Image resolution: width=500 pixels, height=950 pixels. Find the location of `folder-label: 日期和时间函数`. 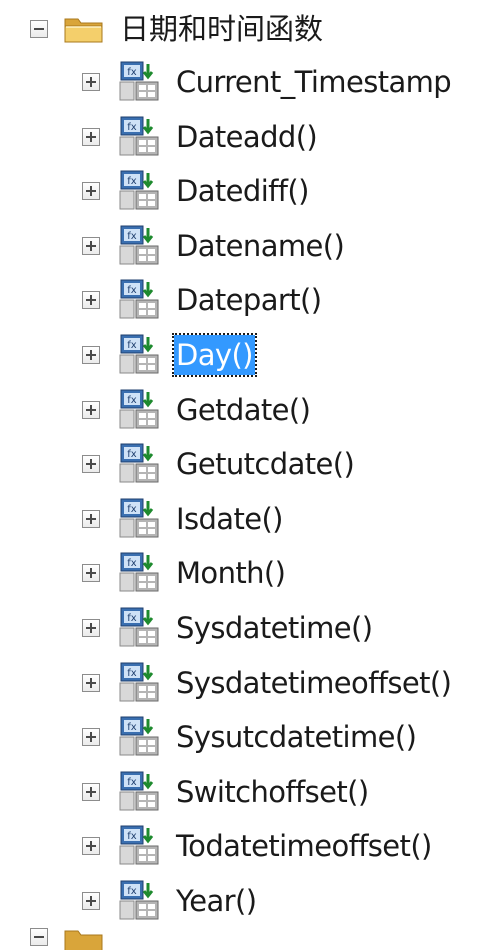

folder-label: 日期和时间函数 is located at coordinates (222, 29).